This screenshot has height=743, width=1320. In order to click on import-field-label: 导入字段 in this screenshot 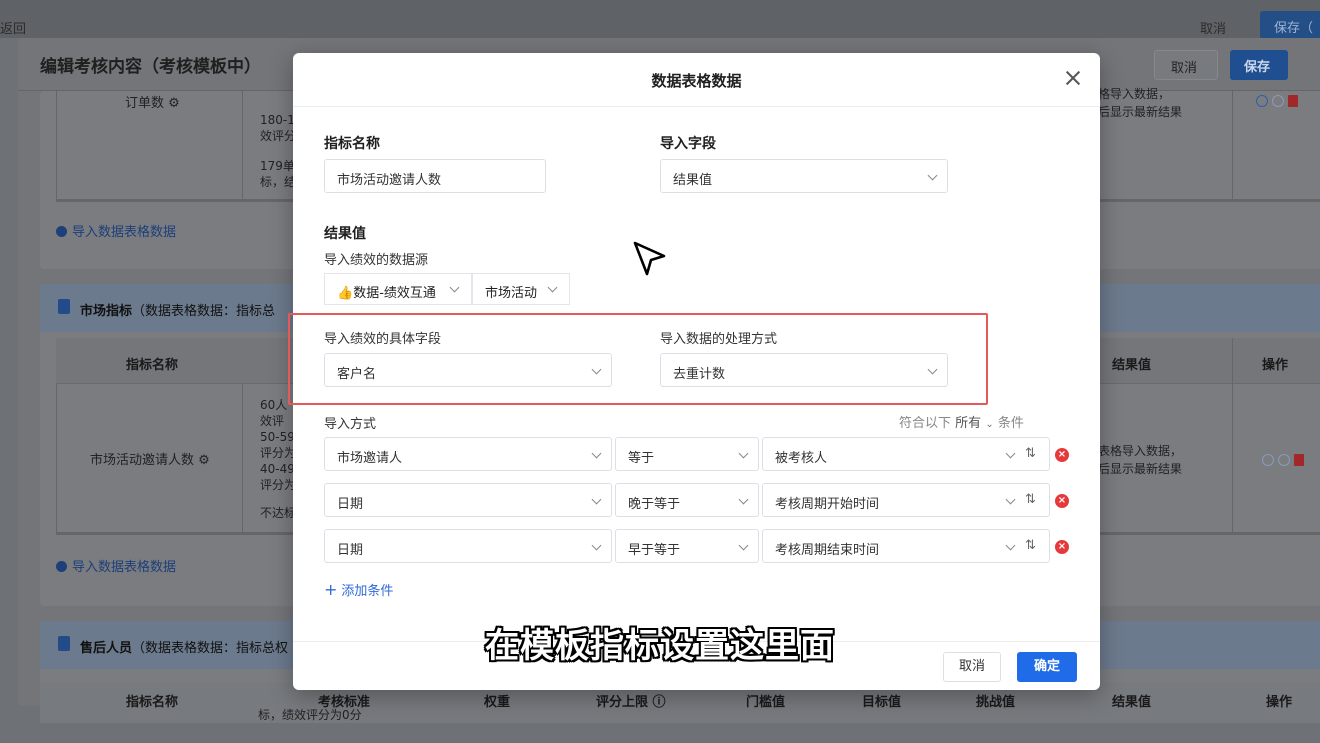, I will do `click(688, 144)`.